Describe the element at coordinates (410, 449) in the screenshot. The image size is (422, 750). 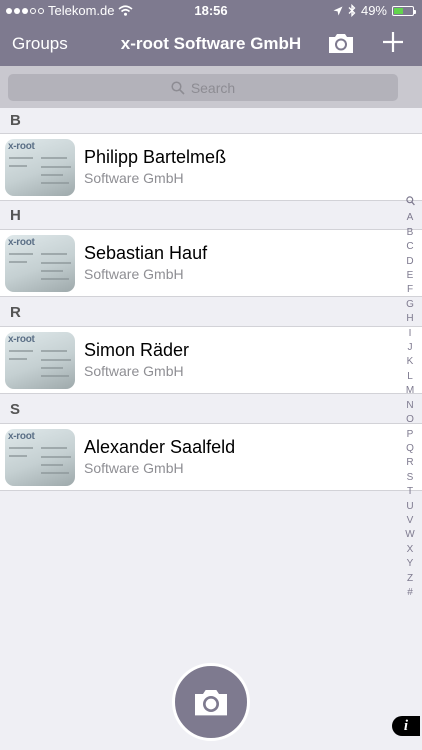
I see `index-letter: Q` at that location.